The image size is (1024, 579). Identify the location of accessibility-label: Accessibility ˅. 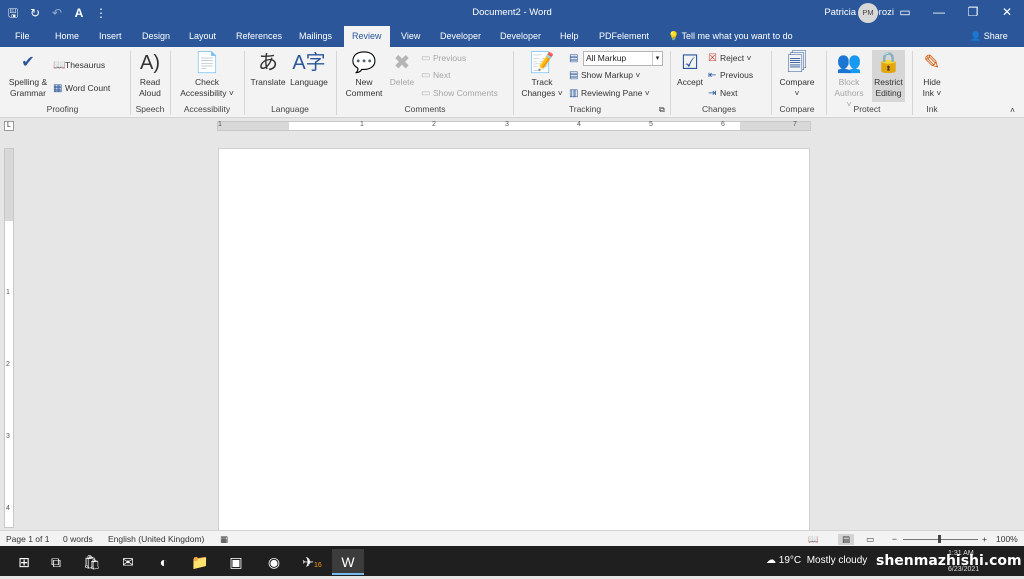
(207, 93).